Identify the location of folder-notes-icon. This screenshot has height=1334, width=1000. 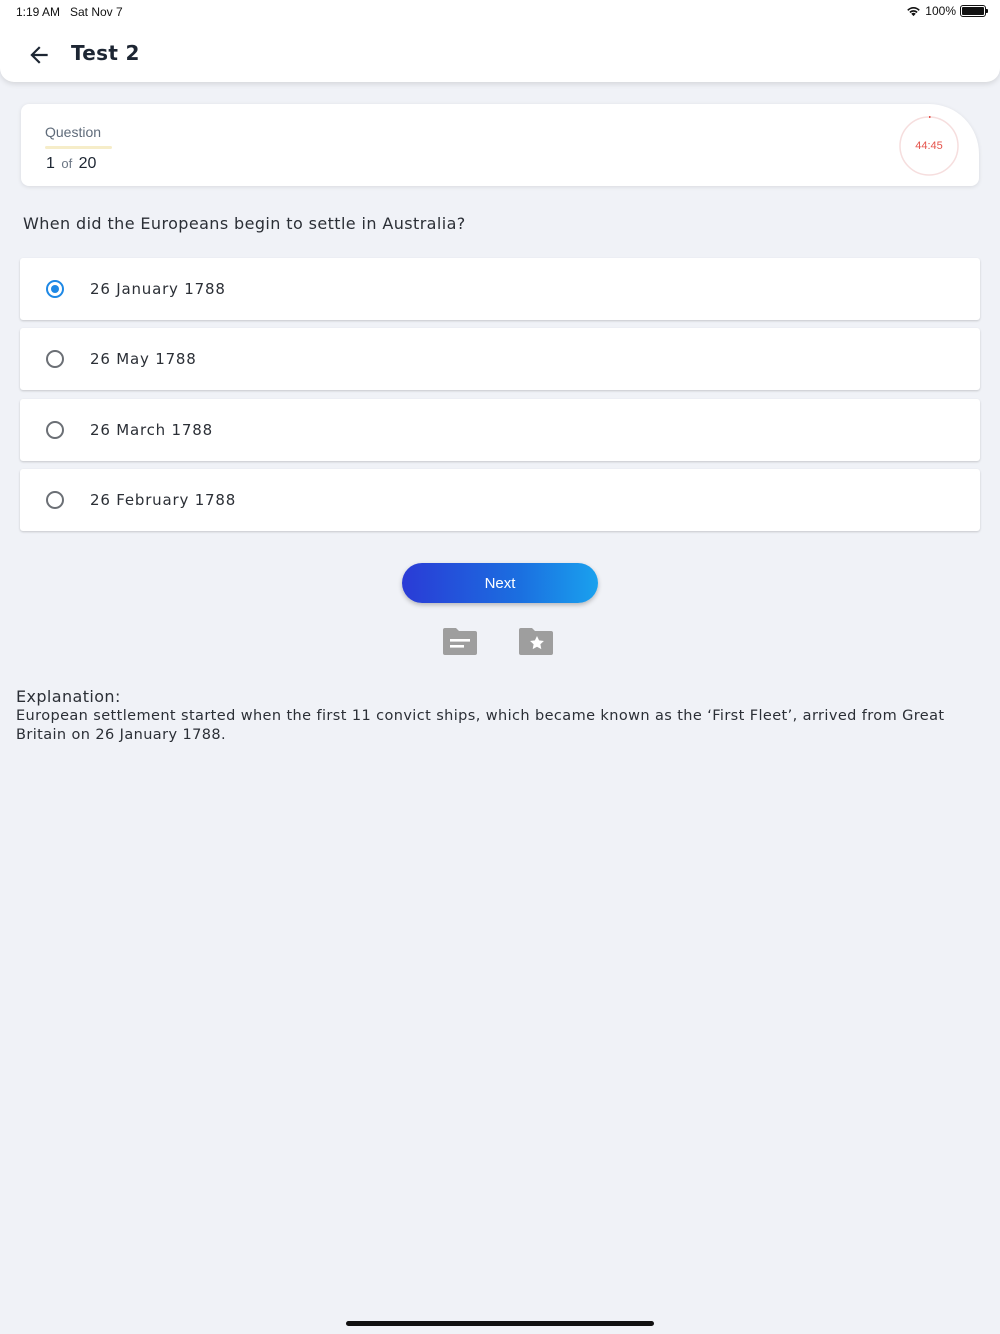
(460, 641).